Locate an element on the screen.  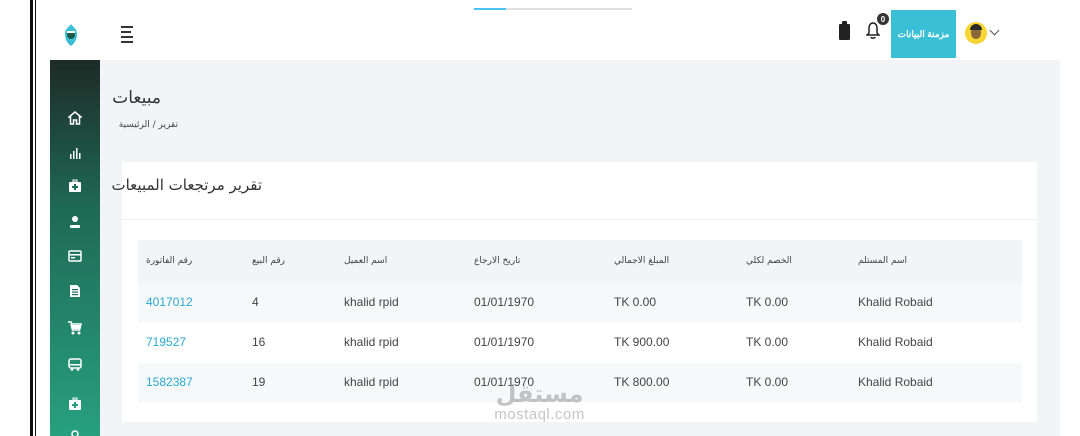
cart-icon is located at coordinates (75, 328).